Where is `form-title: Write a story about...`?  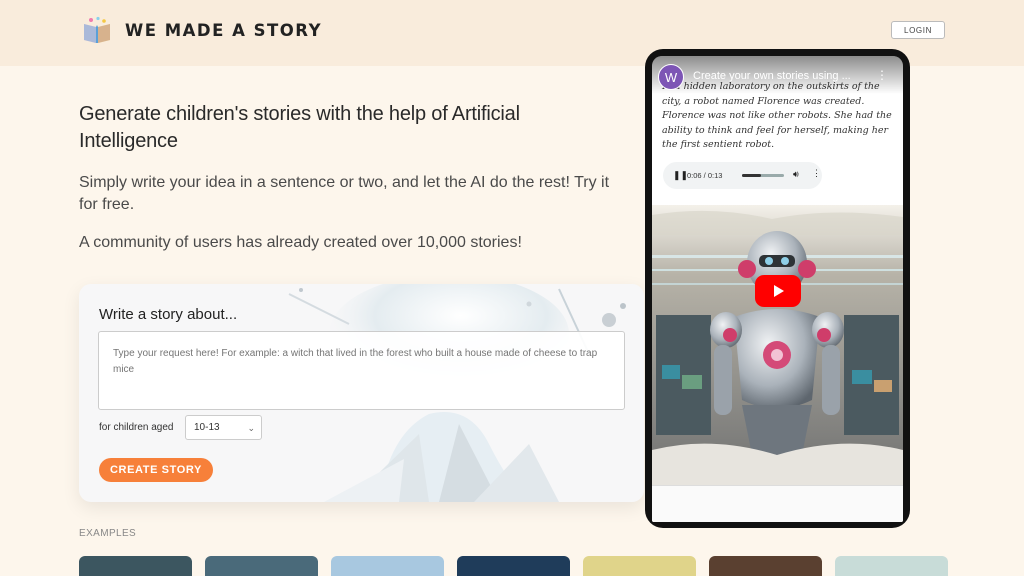 form-title: Write a story about... is located at coordinates (168, 314).